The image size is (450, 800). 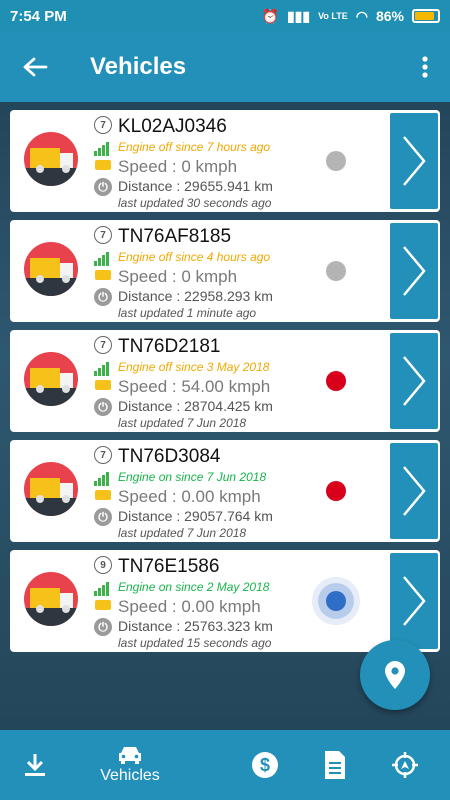 I want to click on signal-icon: ▮▮▮, so click(x=298, y=15).